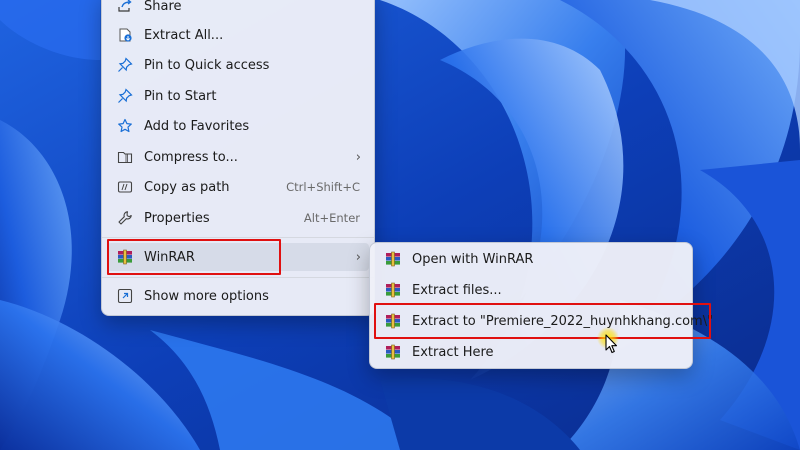  What do you see at coordinates (125, 157) in the screenshot?
I see `folder-icon` at bounding box center [125, 157].